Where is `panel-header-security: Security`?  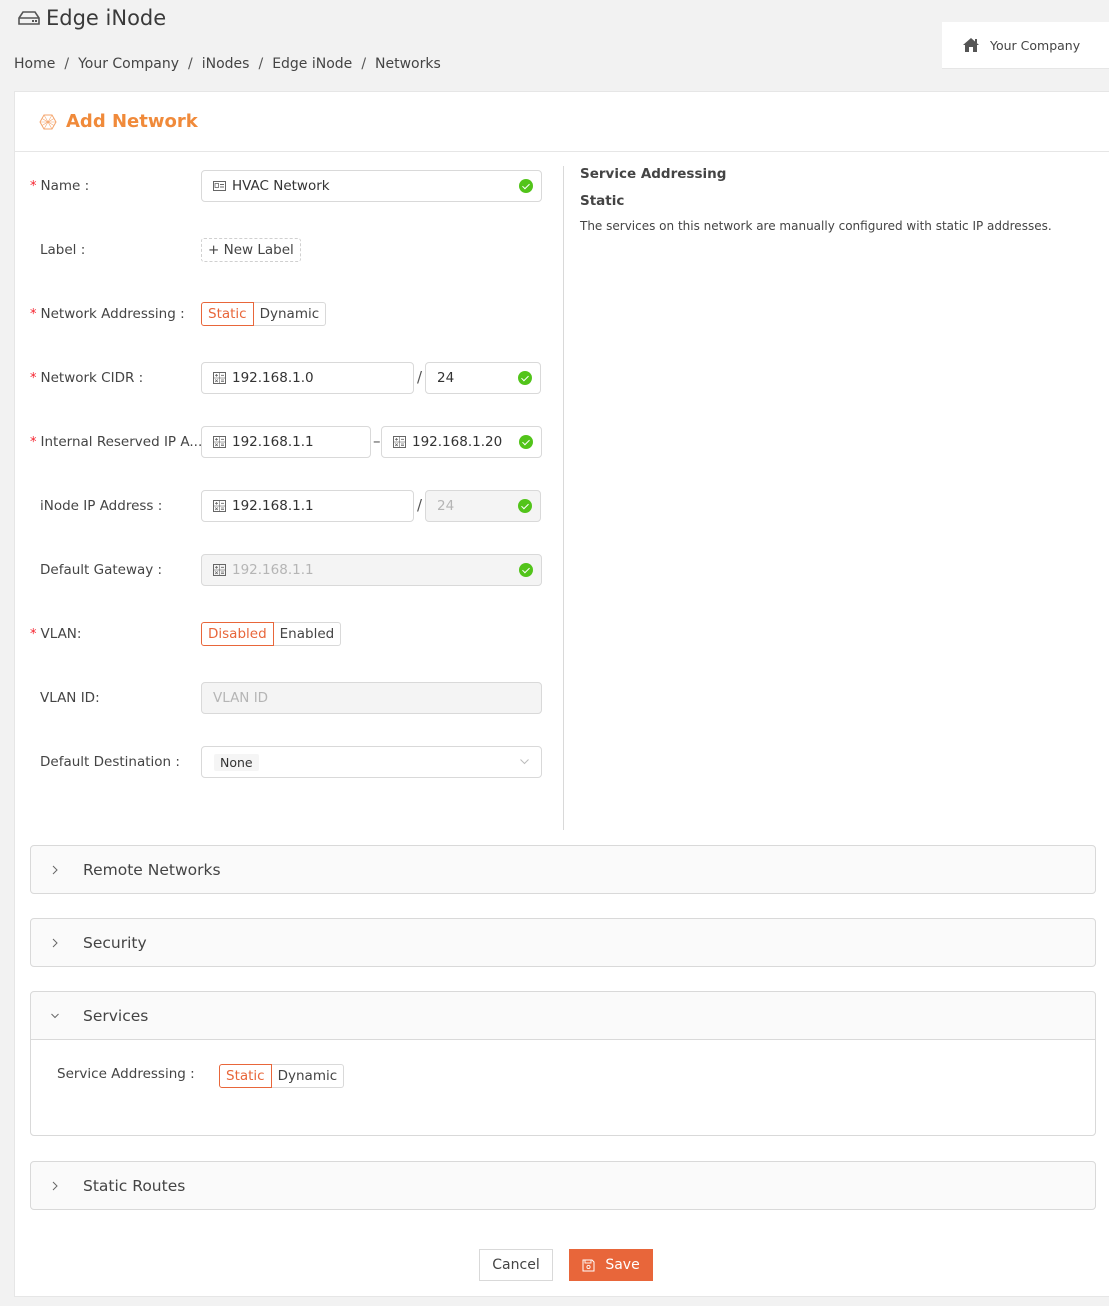
panel-header-security: Security is located at coordinates (563, 942).